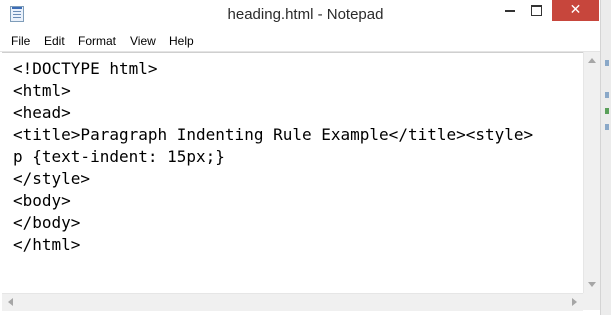 The width and height of the screenshot is (611, 315). What do you see at coordinates (119, 156) in the screenshot?
I see `editor-line: p {text-indent: 15px;}` at bounding box center [119, 156].